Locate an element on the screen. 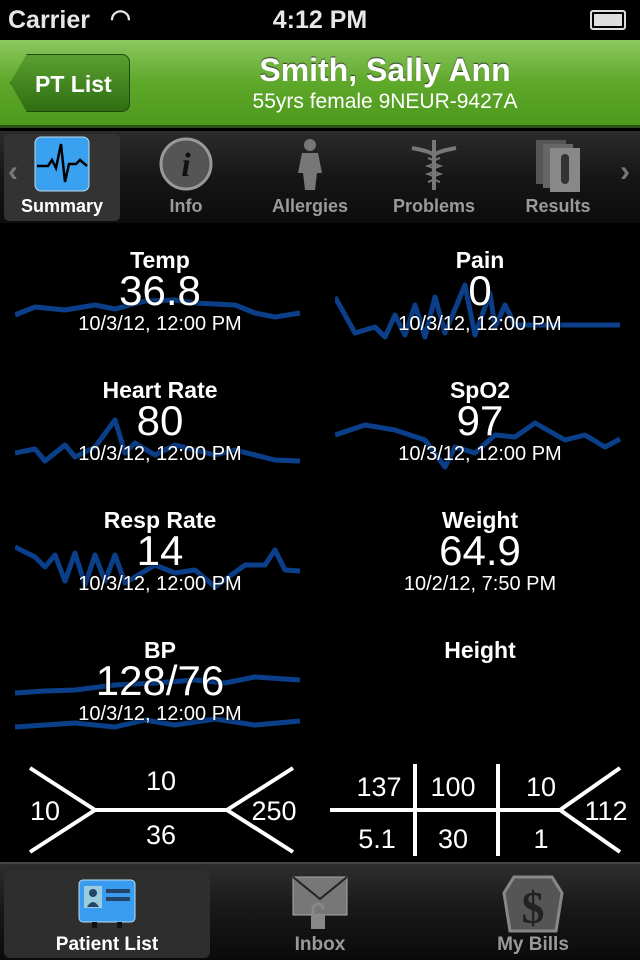  vital-value: 64.9 is located at coordinates (480, 550).